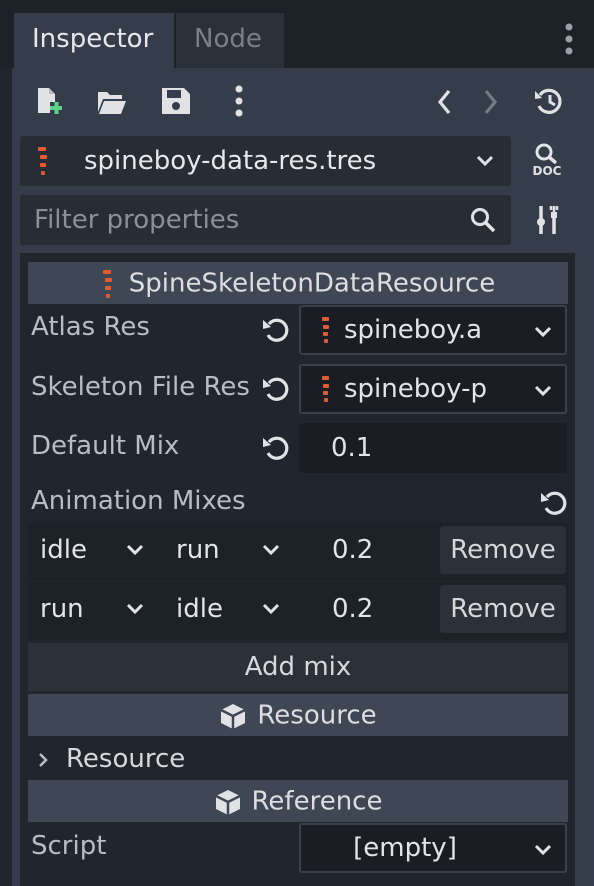 Image resolution: width=594 pixels, height=886 pixels. What do you see at coordinates (228, 550) in the screenshot?
I see `mix-to-select: run` at bounding box center [228, 550].